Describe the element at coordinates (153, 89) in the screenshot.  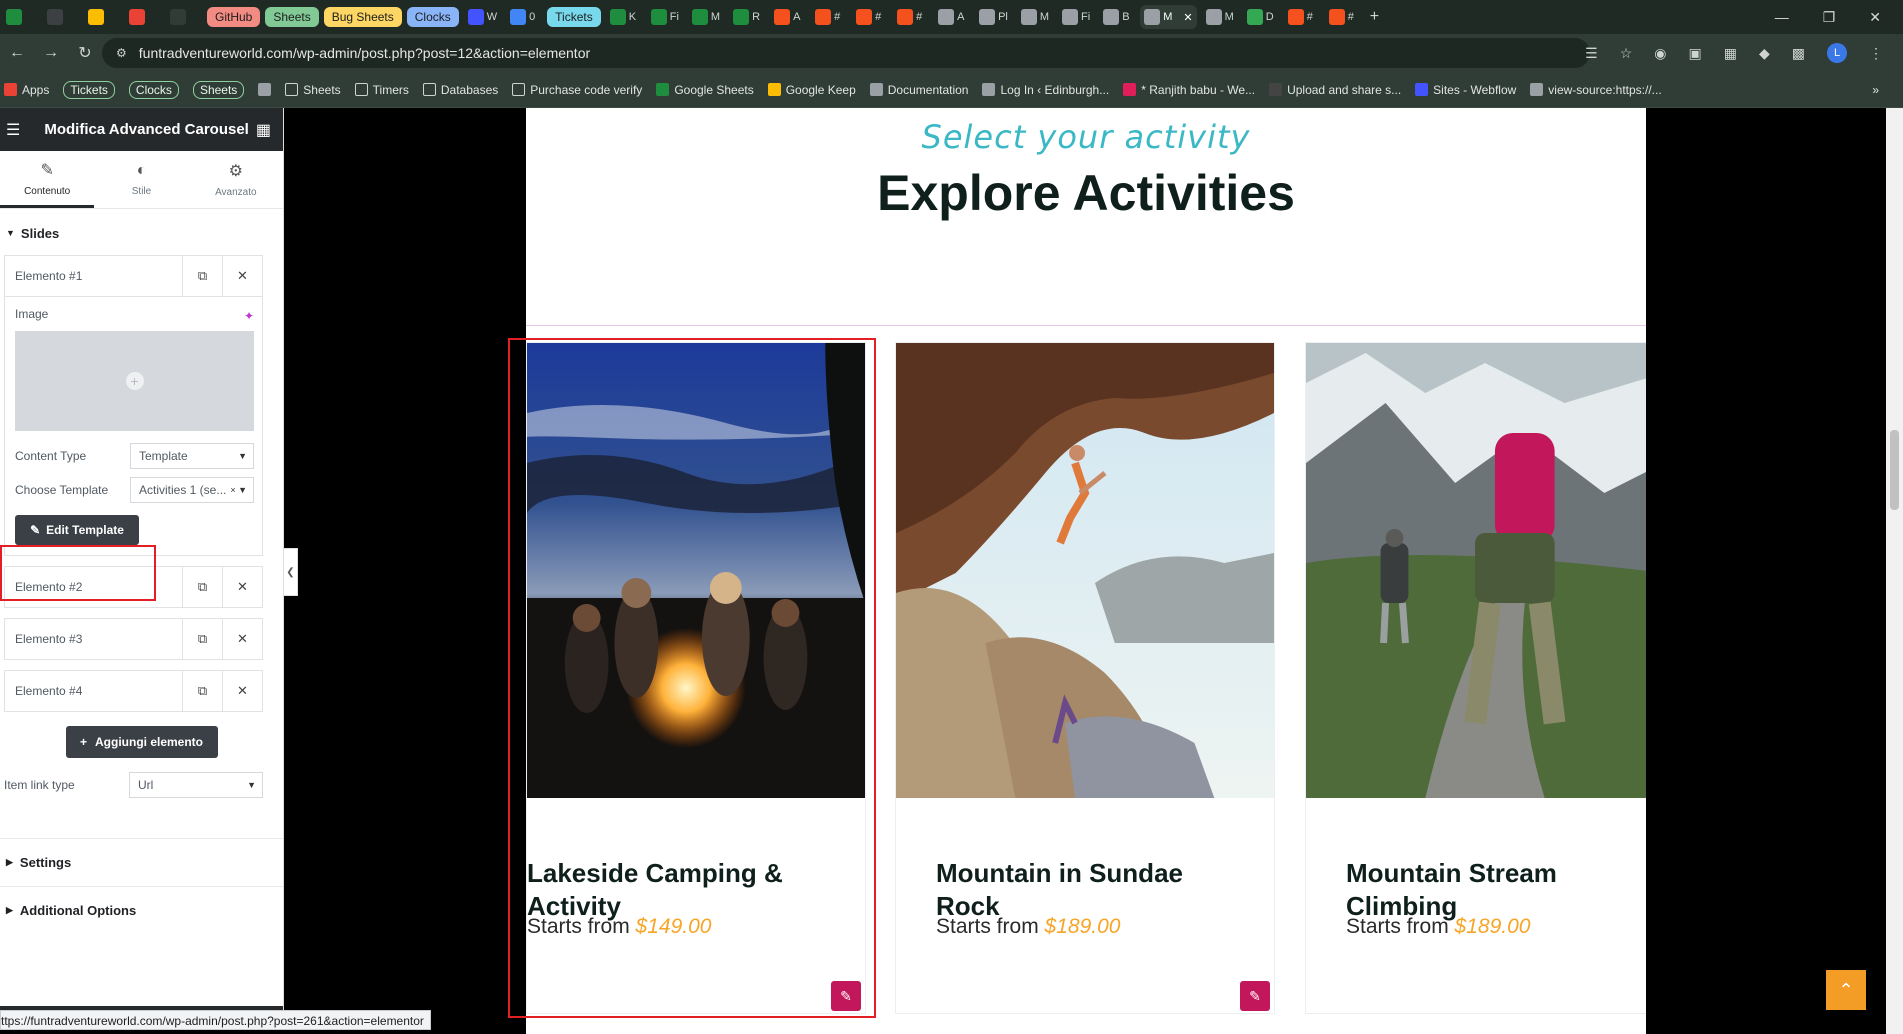
I see `bookmark-clocks: Clocks` at that location.